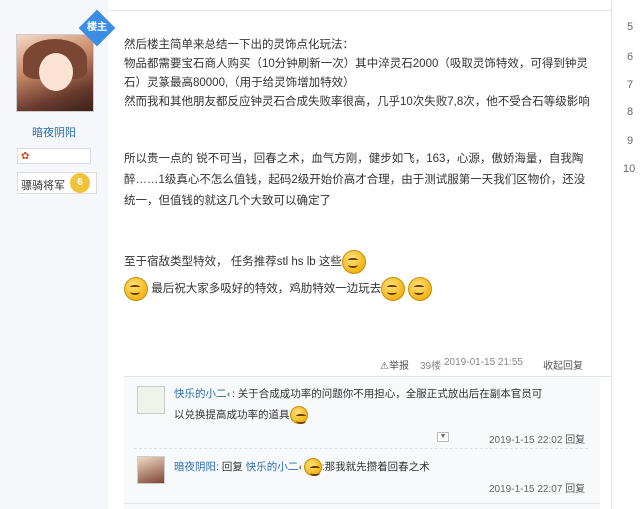 The image size is (640, 509). What do you see at coordinates (483, 362) in the screenshot?
I see `post-time: 2019-01-15 21:55` at bounding box center [483, 362].